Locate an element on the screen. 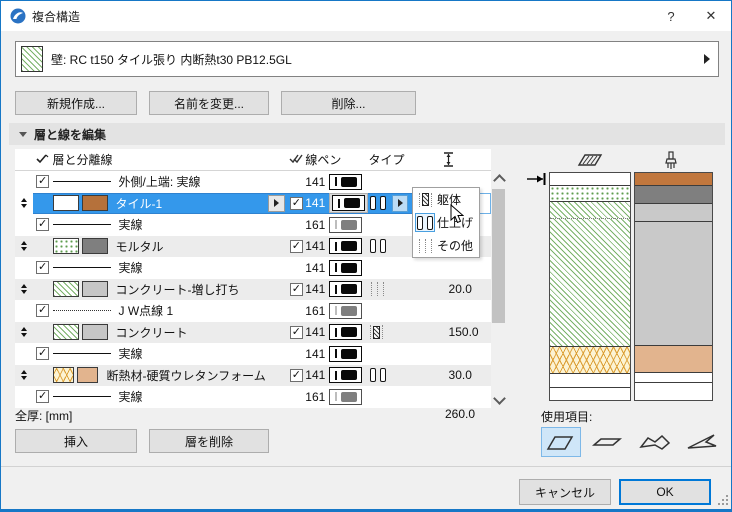  ok-button: OK is located at coordinates (665, 492).